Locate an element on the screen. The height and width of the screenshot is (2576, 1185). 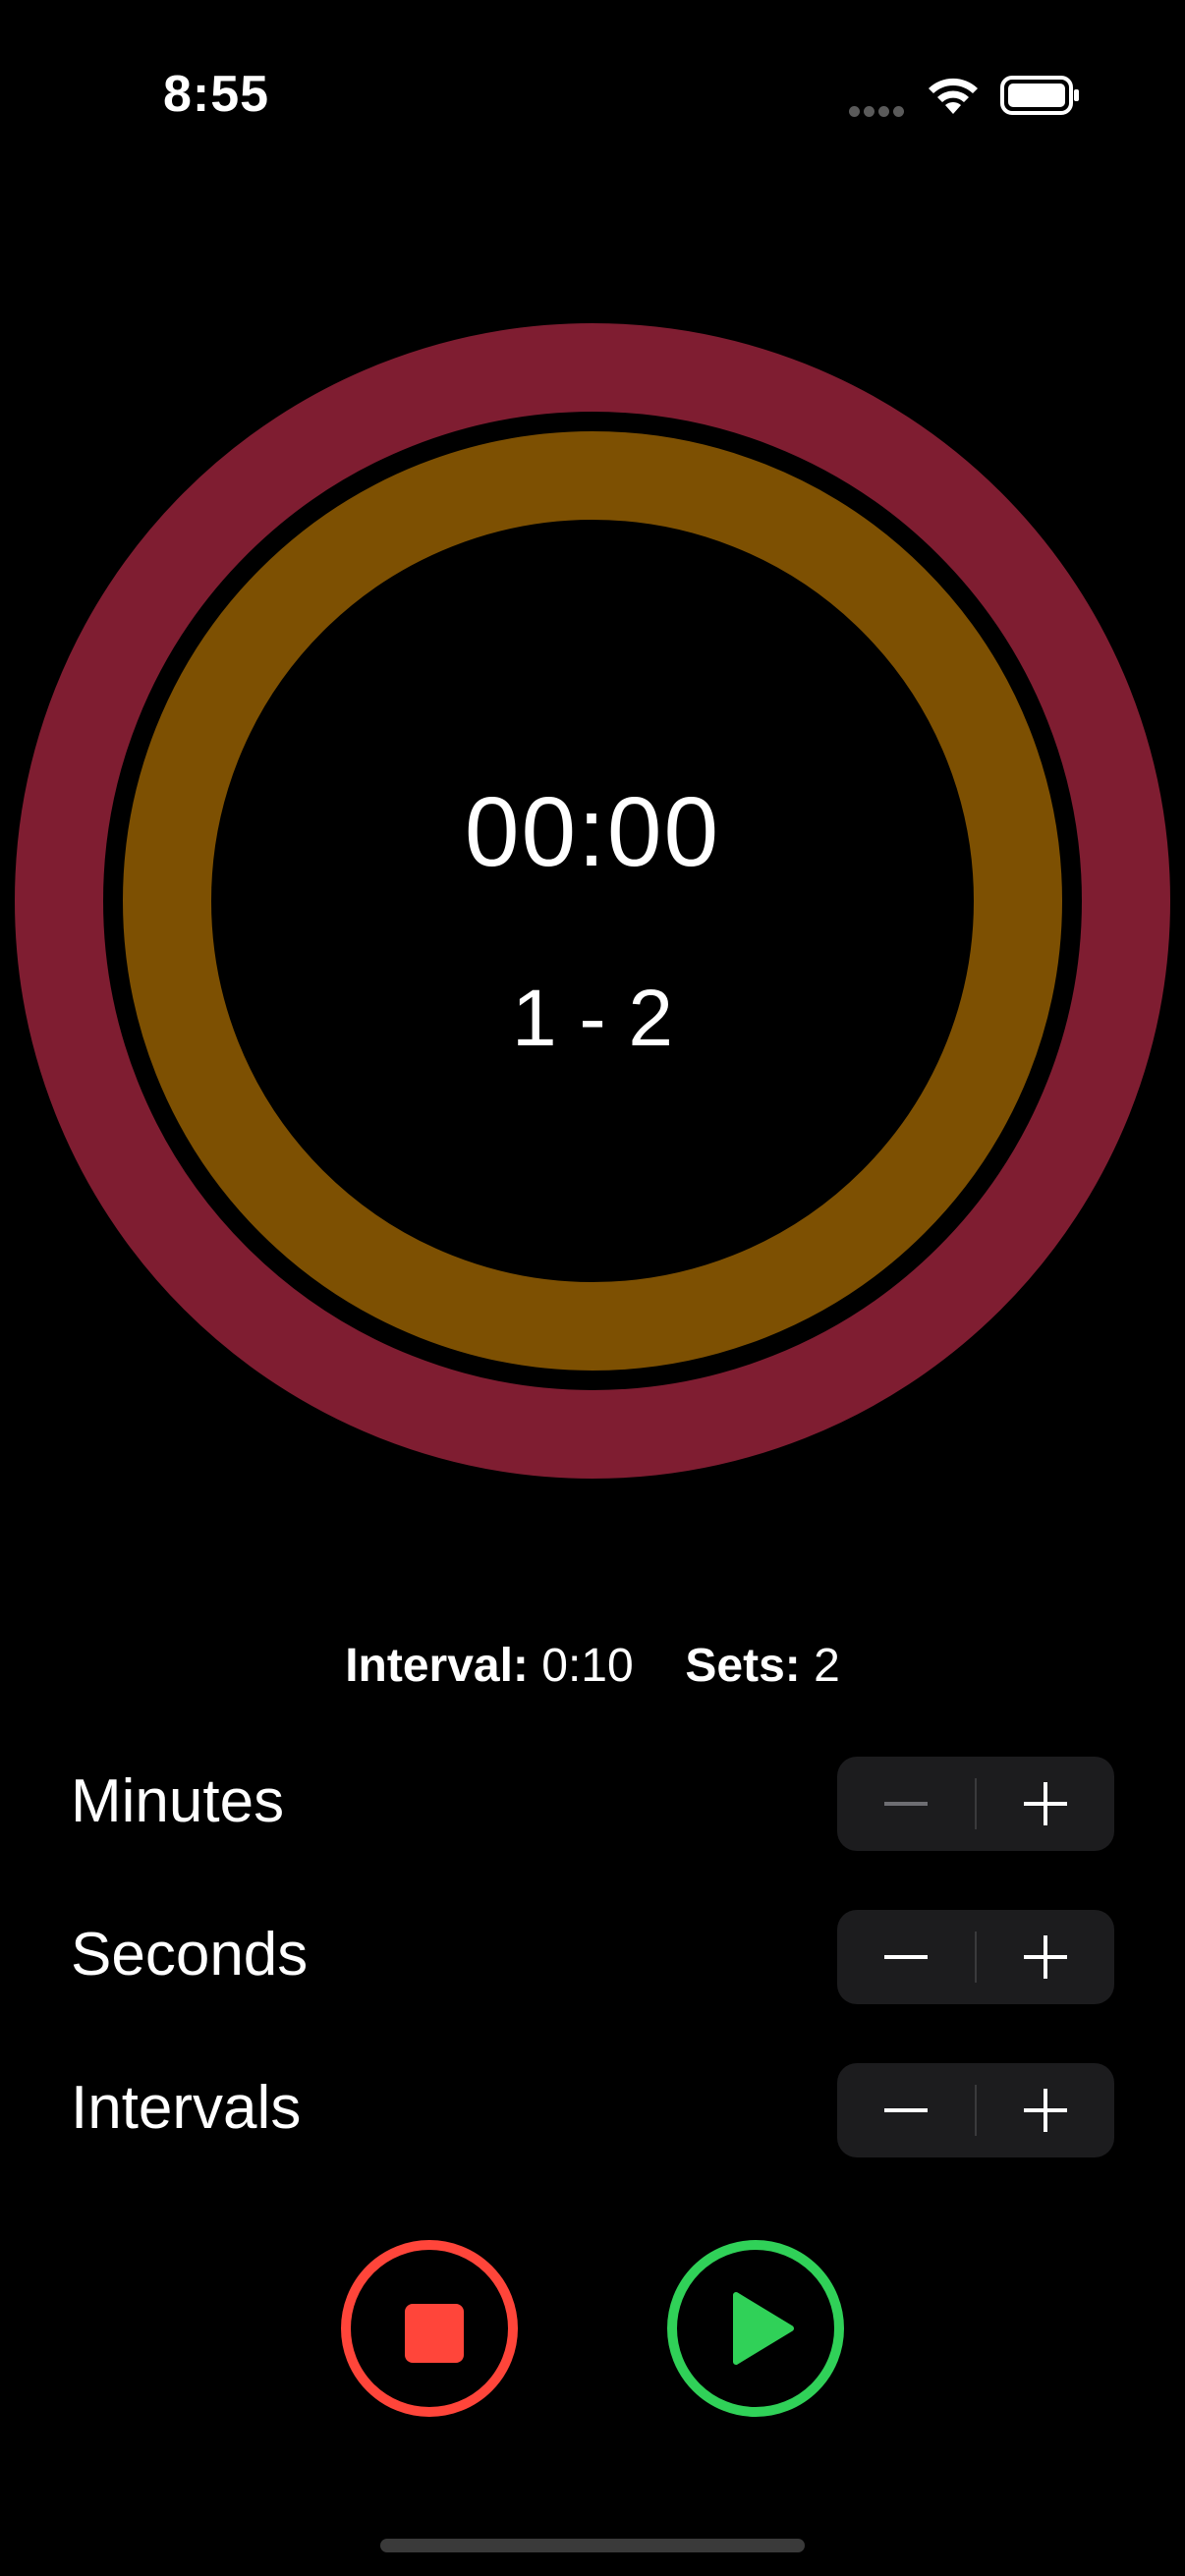
battery-icon is located at coordinates (1040, 95).